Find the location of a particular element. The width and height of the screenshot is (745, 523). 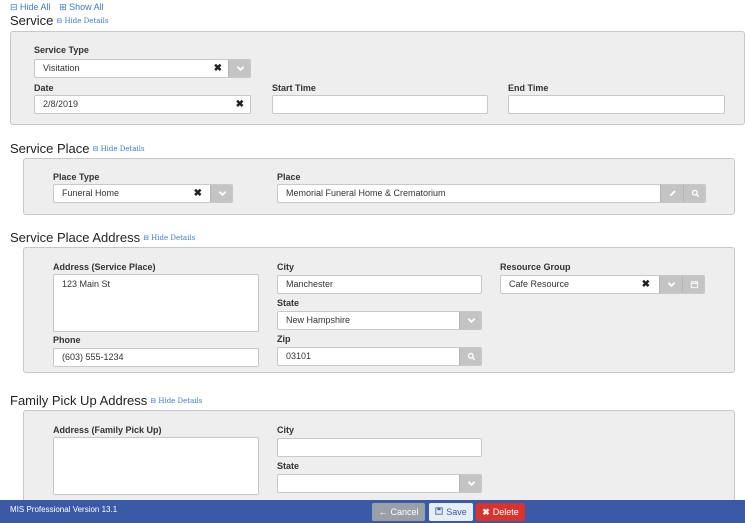

pencil-icon is located at coordinates (671, 193).